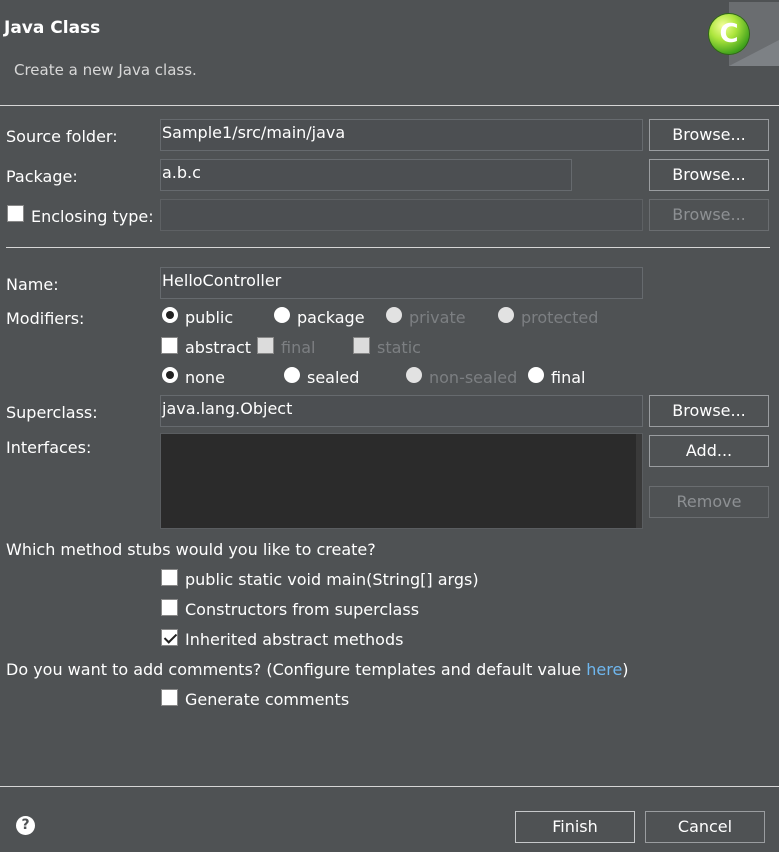 The width and height of the screenshot is (779, 852). What do you see at coordinates (401, 411) in the screenshot?
I see `superclass-input: java.lang.Object` at bounding box center [401, 411].